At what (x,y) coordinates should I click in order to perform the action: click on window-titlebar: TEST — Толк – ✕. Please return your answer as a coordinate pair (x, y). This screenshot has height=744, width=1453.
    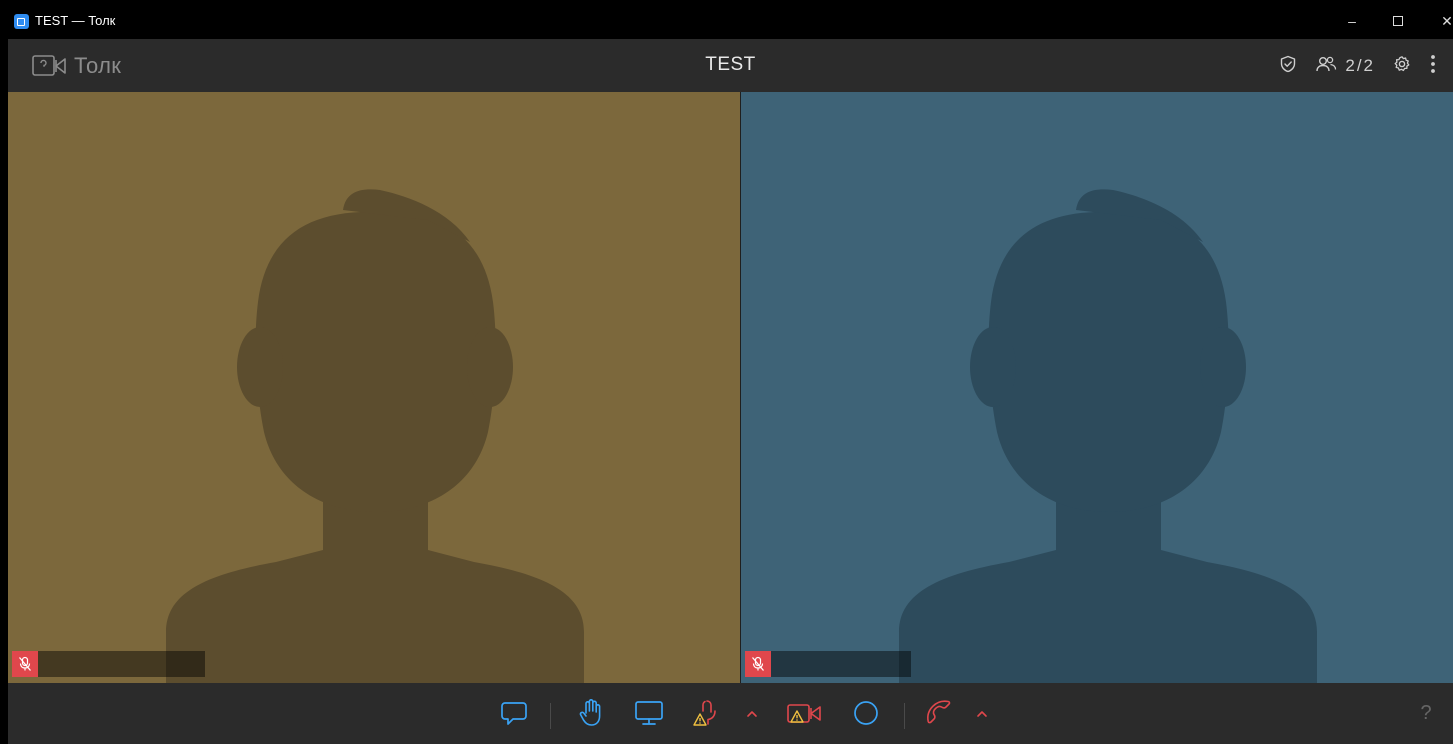
    Looking at the image, I should click on (726, 19).